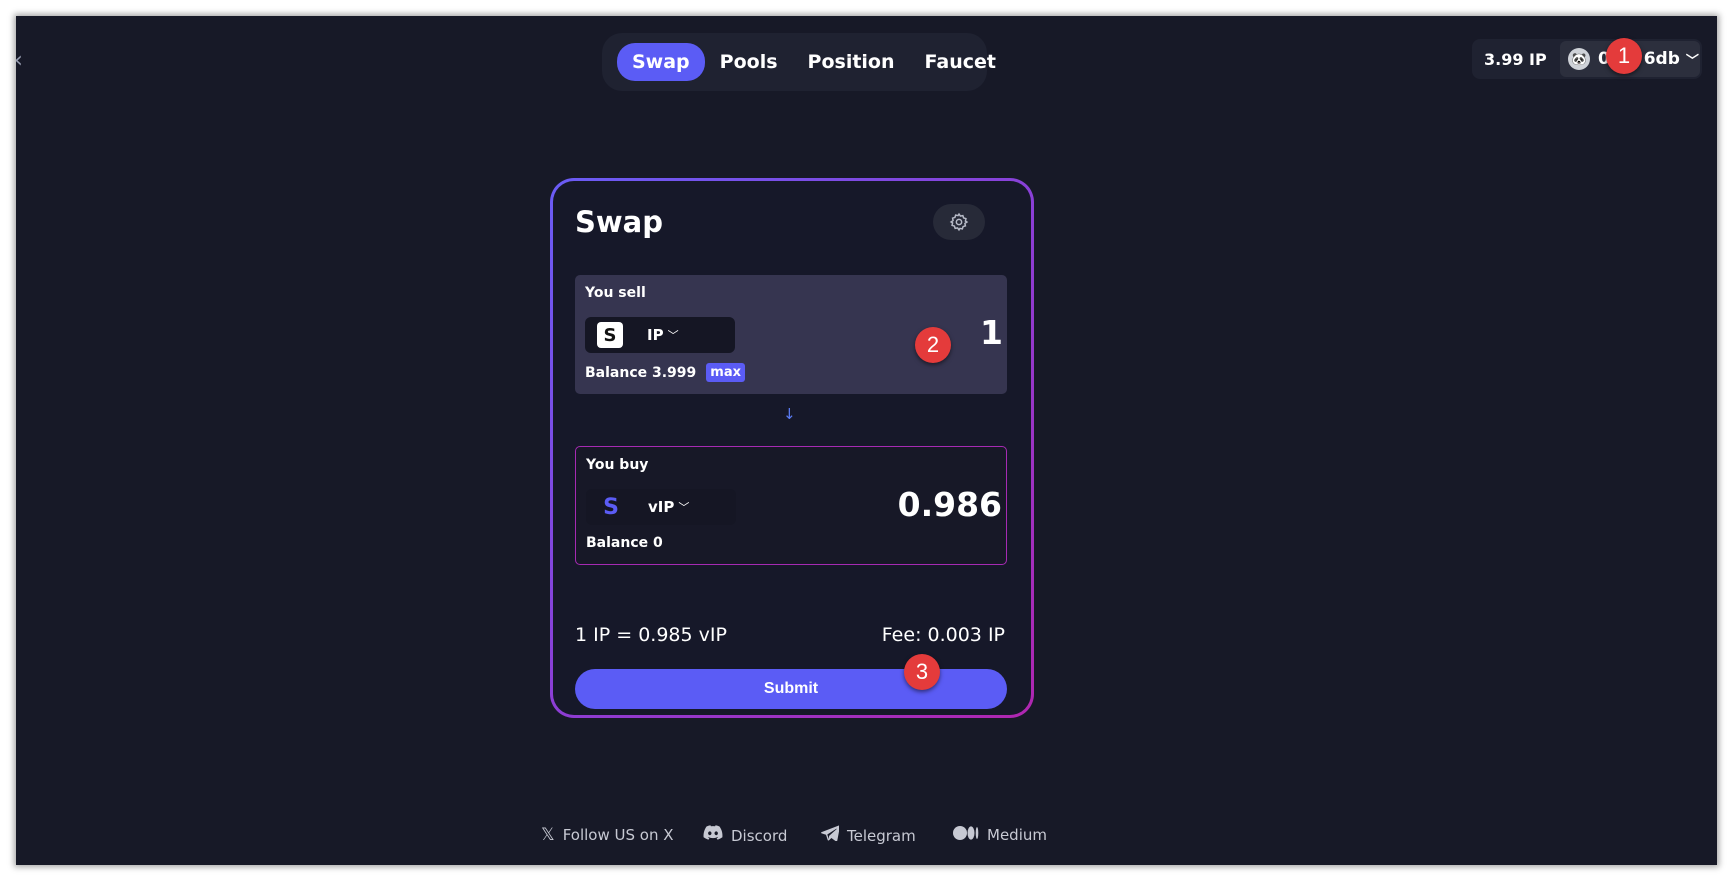 The image size is (1732, 880). I want to click on footer-link-label: Medium, so click(1017, 835).